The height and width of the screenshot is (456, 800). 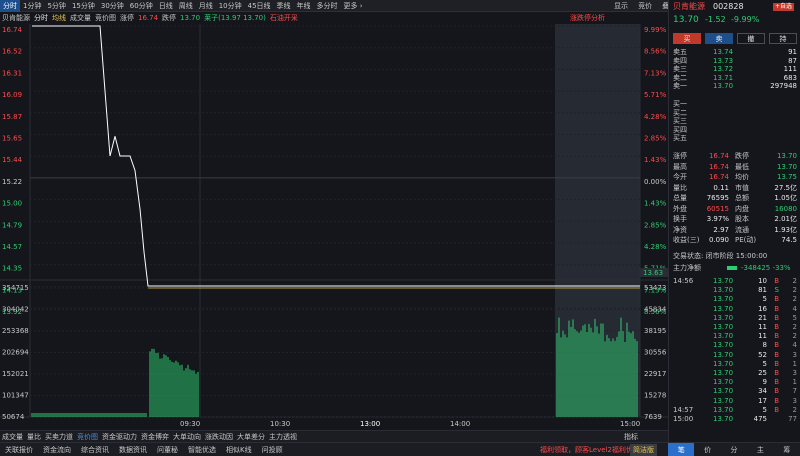 I want to click on timeframe-tab: 年线, so click(x=304, y=6).